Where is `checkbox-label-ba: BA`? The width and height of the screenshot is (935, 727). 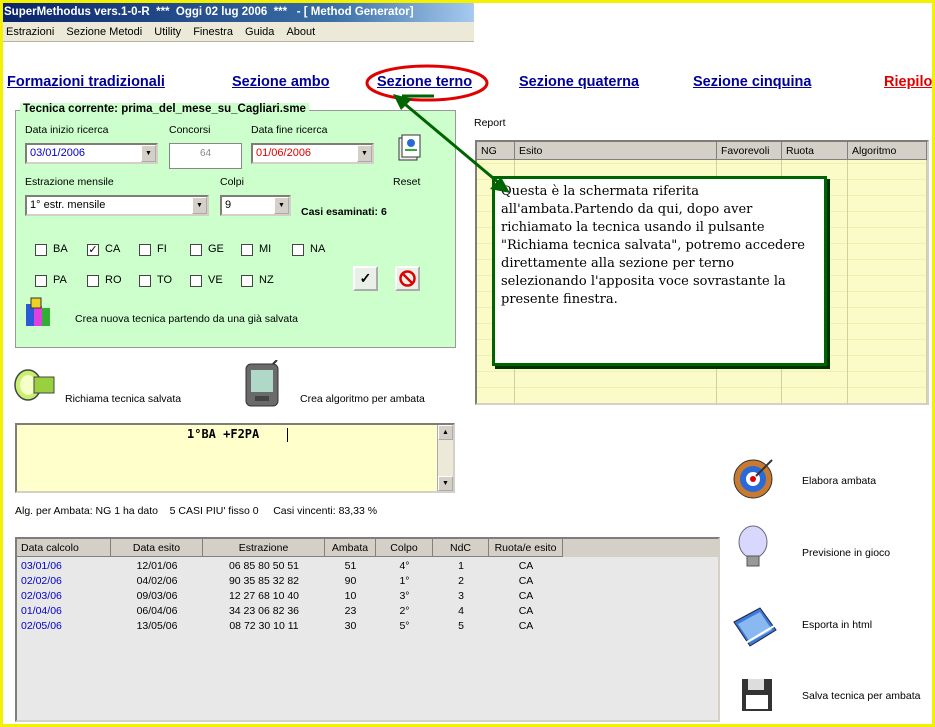
checkbox-label-ba: BA is located at coordinates (60, 249).